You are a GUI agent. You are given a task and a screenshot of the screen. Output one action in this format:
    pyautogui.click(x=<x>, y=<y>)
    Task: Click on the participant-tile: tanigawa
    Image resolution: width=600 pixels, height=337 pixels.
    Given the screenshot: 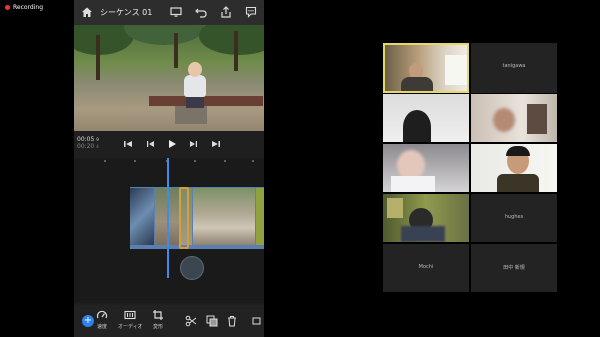 What is the action you would take?
    pyautogui.click(x=514, y=68)
    